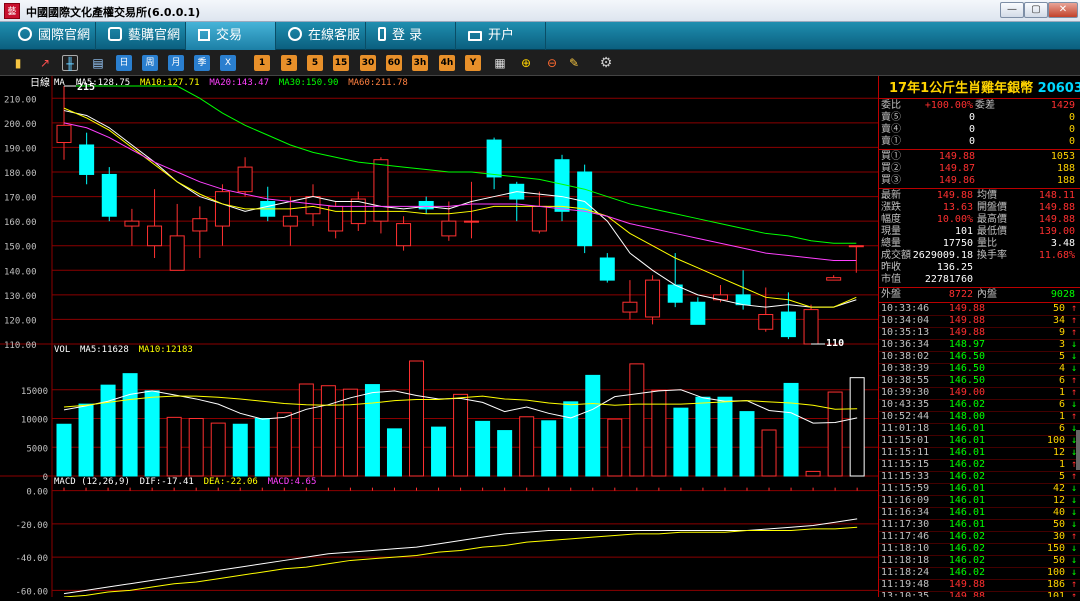 This screenshot has height=601, width=1080. Describe the element at coordinates (166, 350) in the screenshot. I see `vol-ma-legend-label: MA10:12183` at that location.